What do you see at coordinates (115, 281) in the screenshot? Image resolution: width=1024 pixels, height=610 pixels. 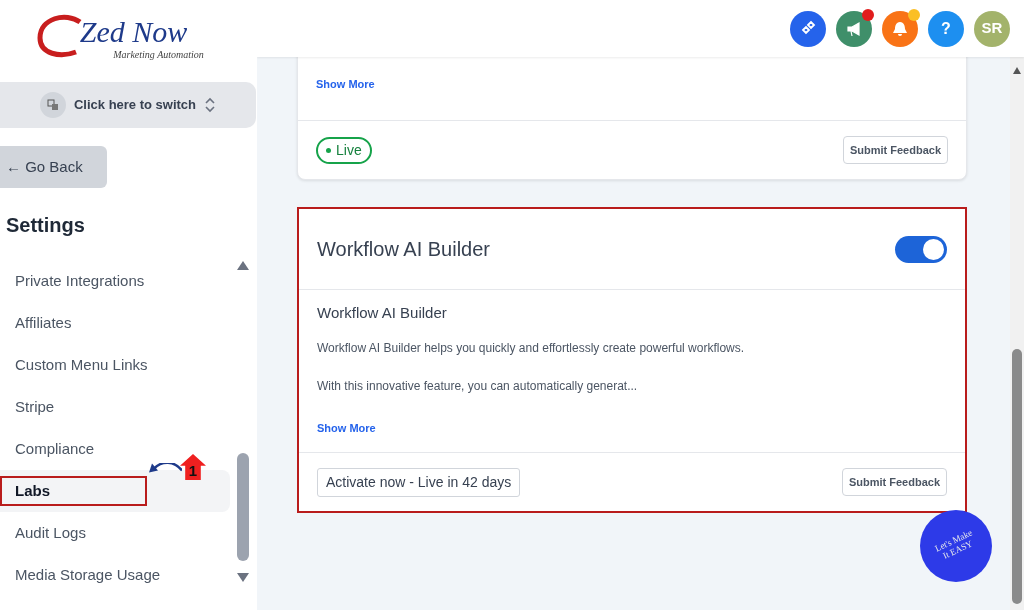 I see `settings-menu-item: Private Integrations` at bounding box center [115, 281].